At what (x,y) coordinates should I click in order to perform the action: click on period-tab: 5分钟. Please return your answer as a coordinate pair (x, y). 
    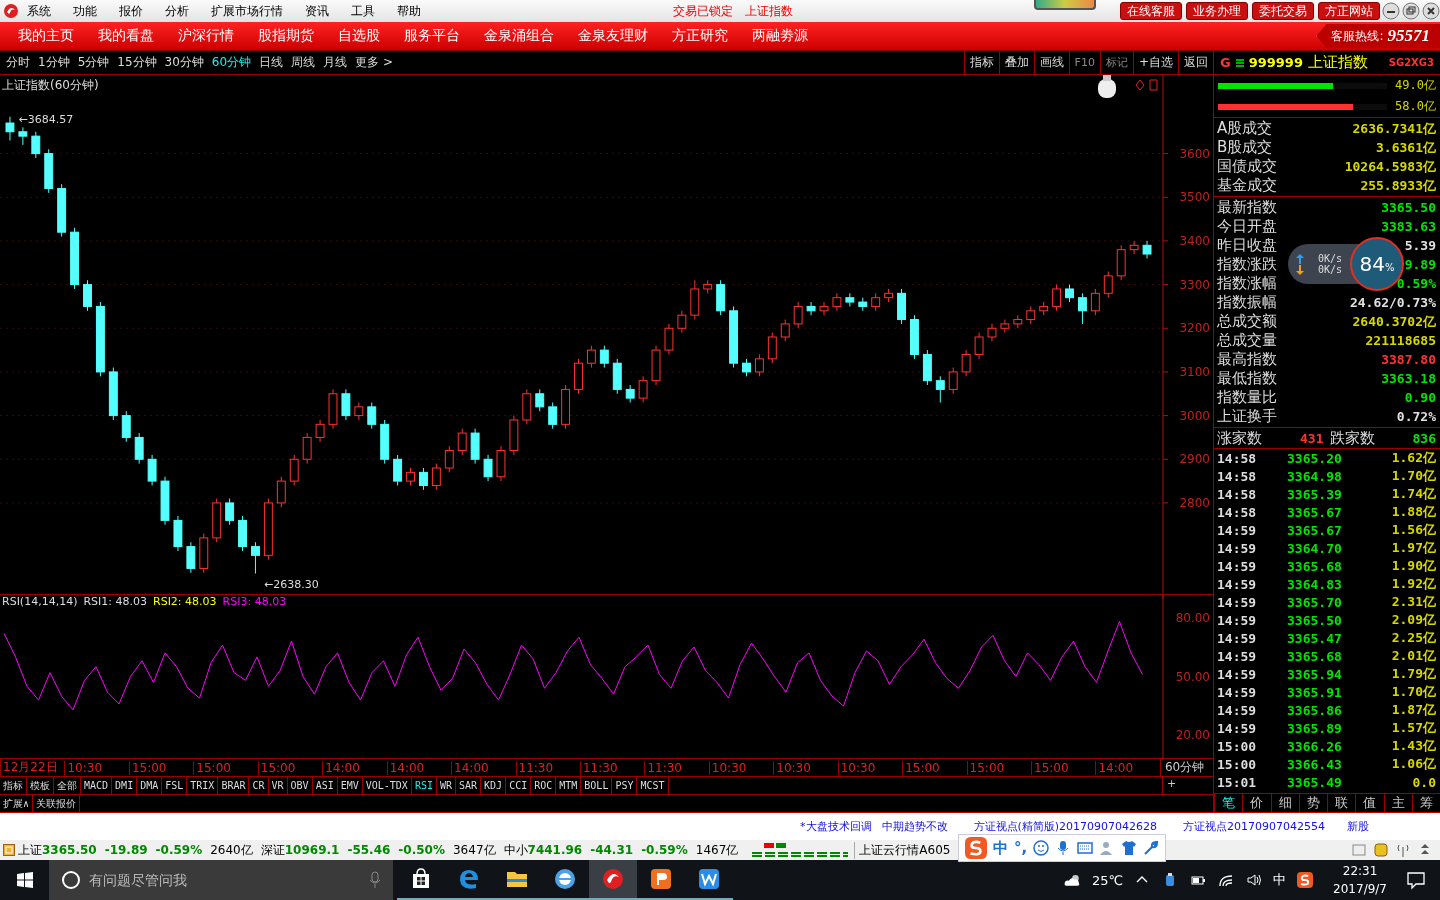
    Looking at the image, I should click on (93, 62).